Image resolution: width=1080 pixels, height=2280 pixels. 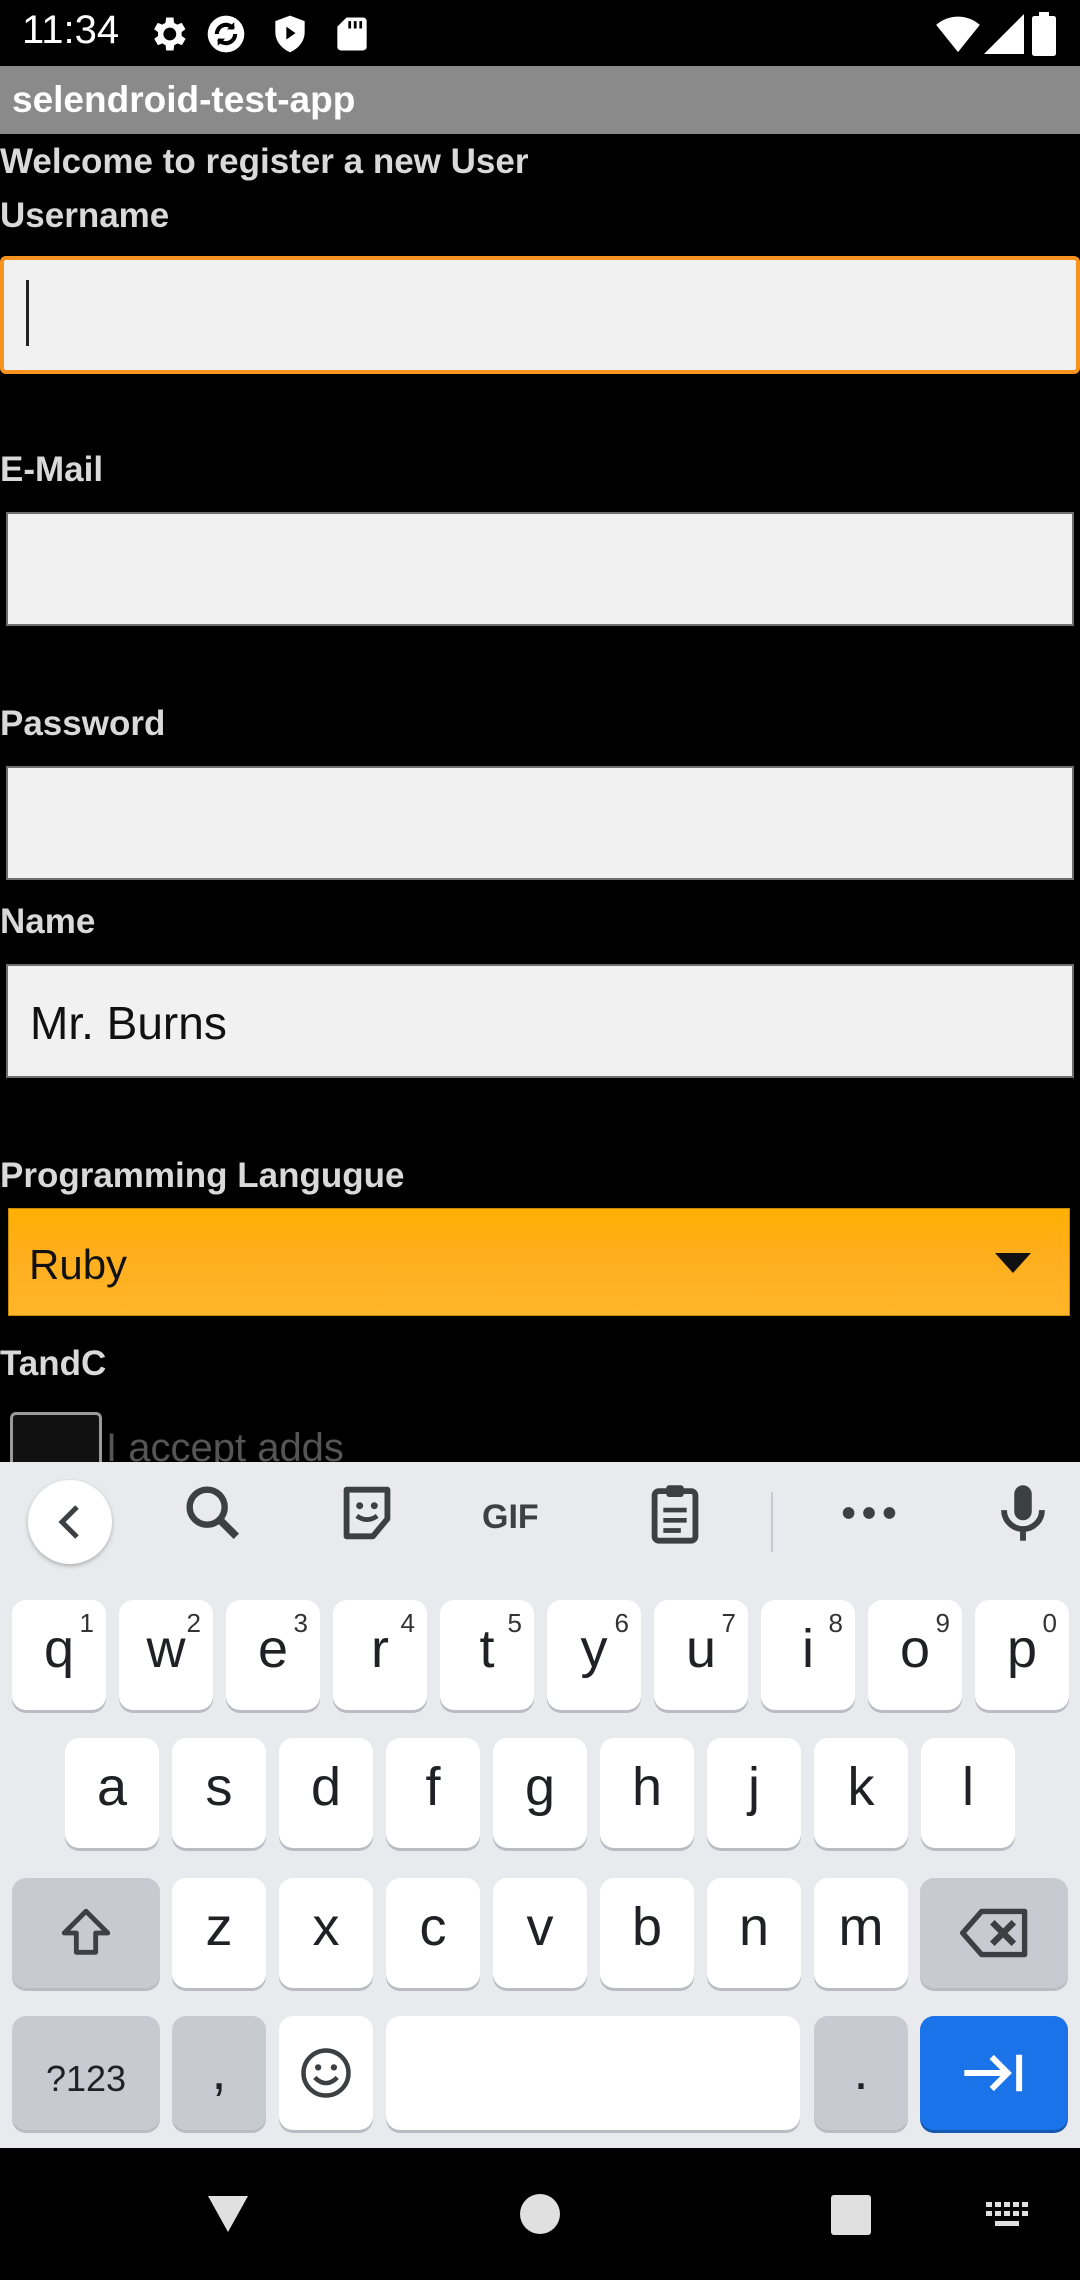 I want to click on key-v: v, so click(x=540, y=1933).